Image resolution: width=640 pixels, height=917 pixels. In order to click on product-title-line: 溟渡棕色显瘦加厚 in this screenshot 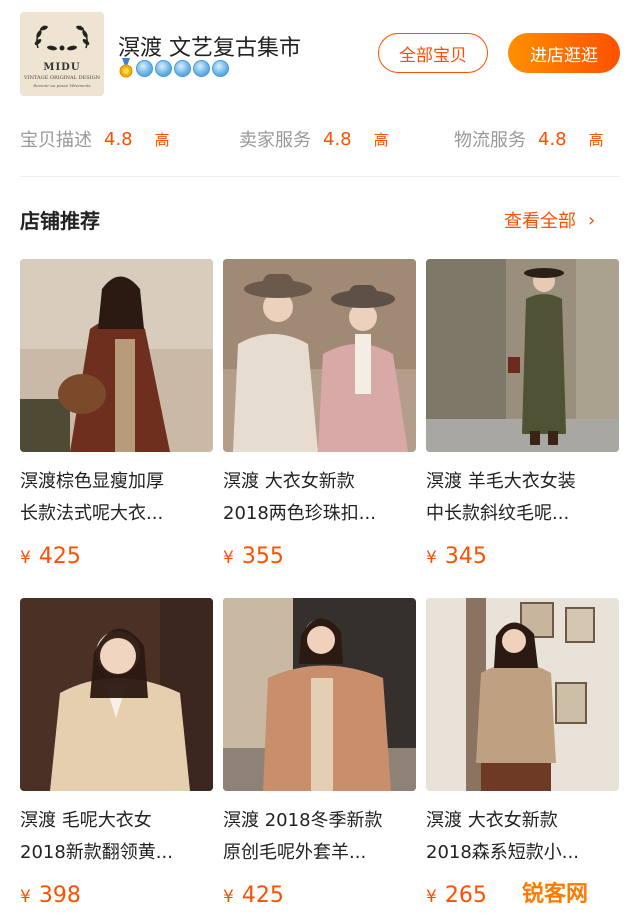, I will do `click(92, 481)`.